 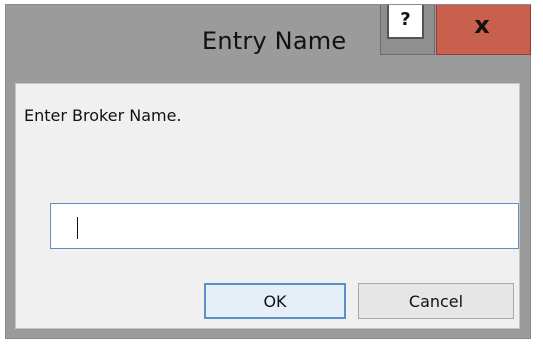 I want to click on broker-name-input, so click(x=284, y=226).